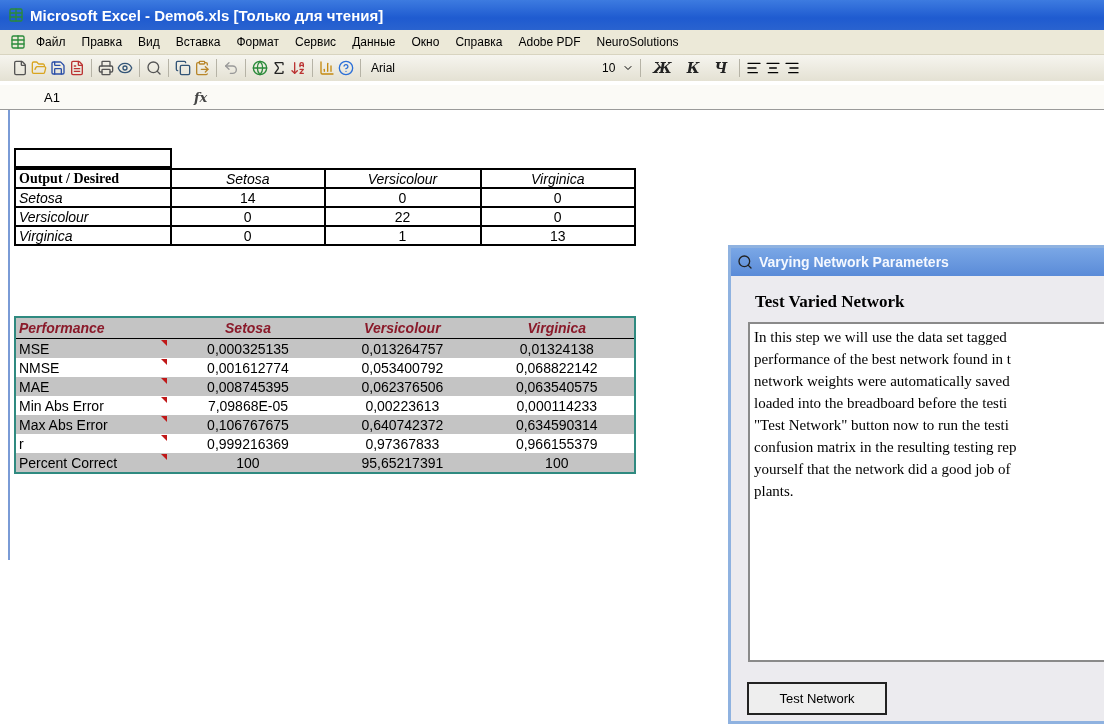  I want to click on table-cell: 0,068822142, so click(557, 367).